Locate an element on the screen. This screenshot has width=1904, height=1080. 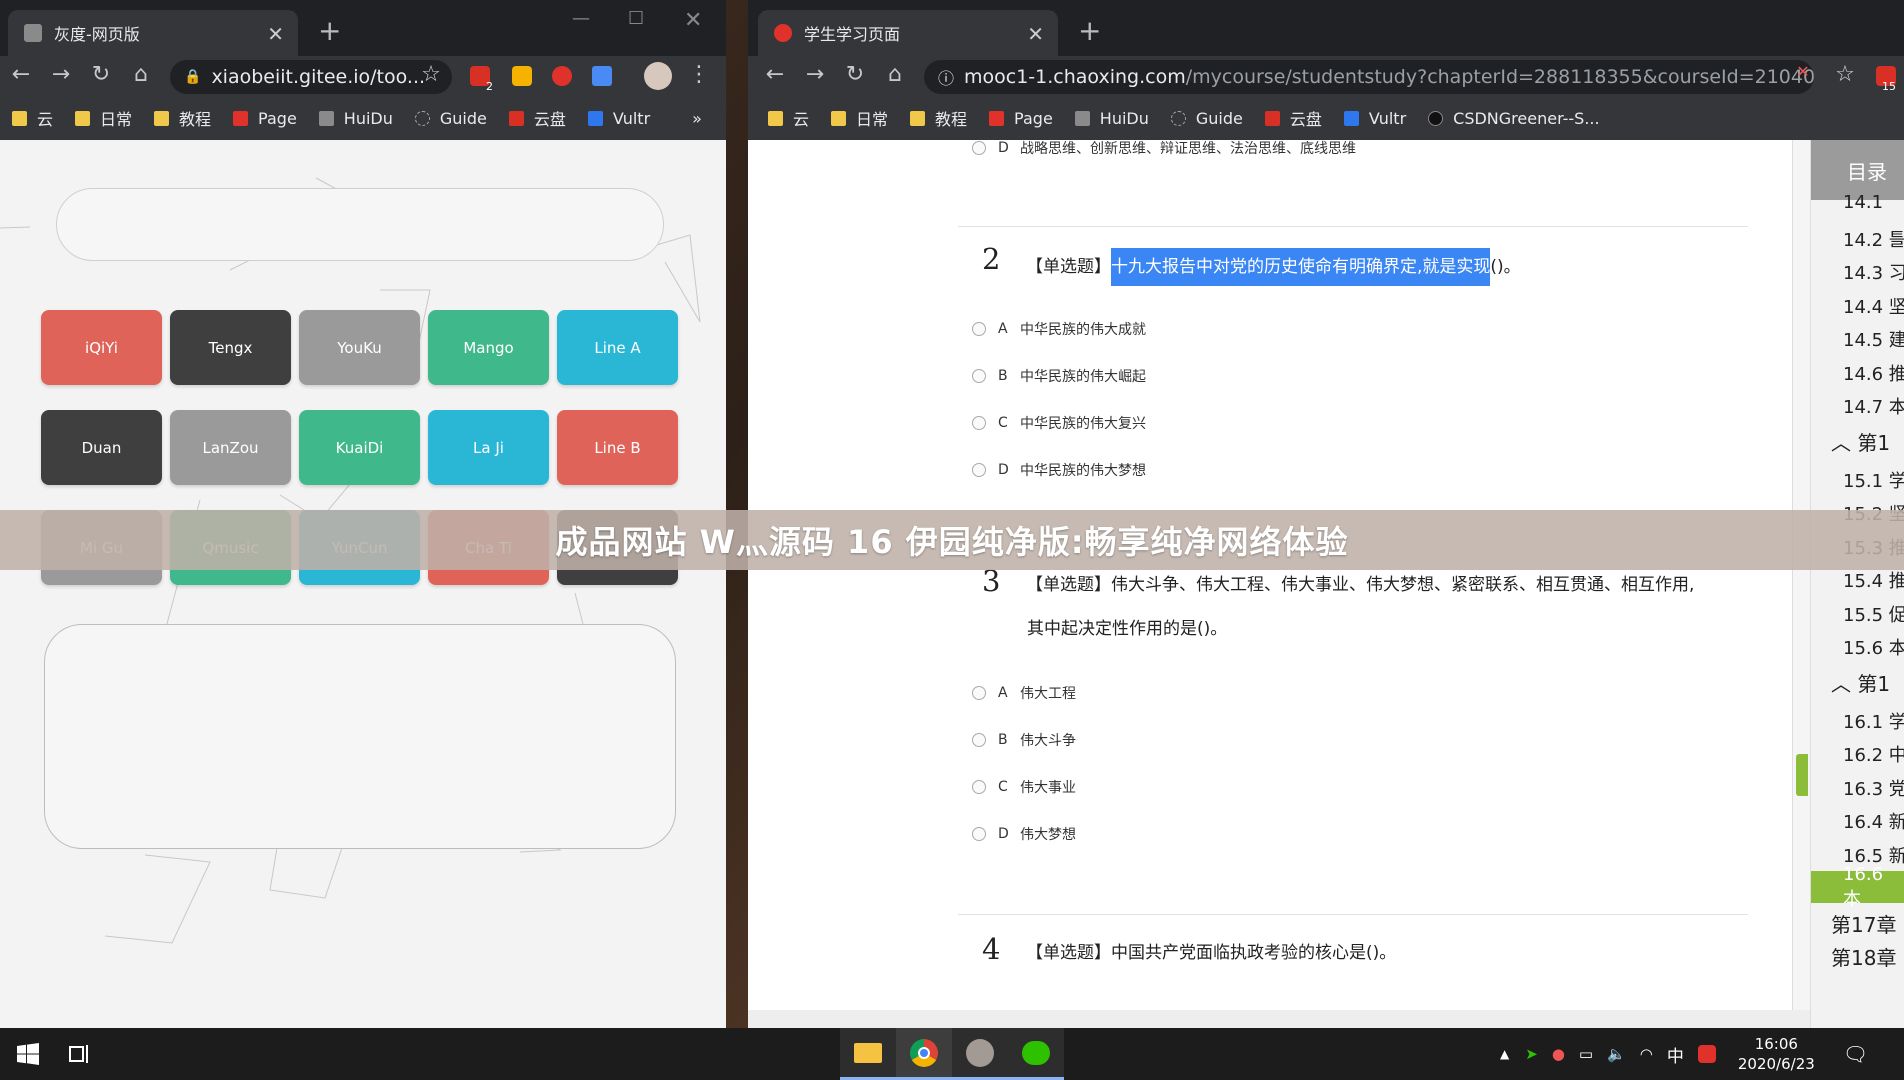
toc-item: 14.2 틀 is located at coordinates (1873, 239).